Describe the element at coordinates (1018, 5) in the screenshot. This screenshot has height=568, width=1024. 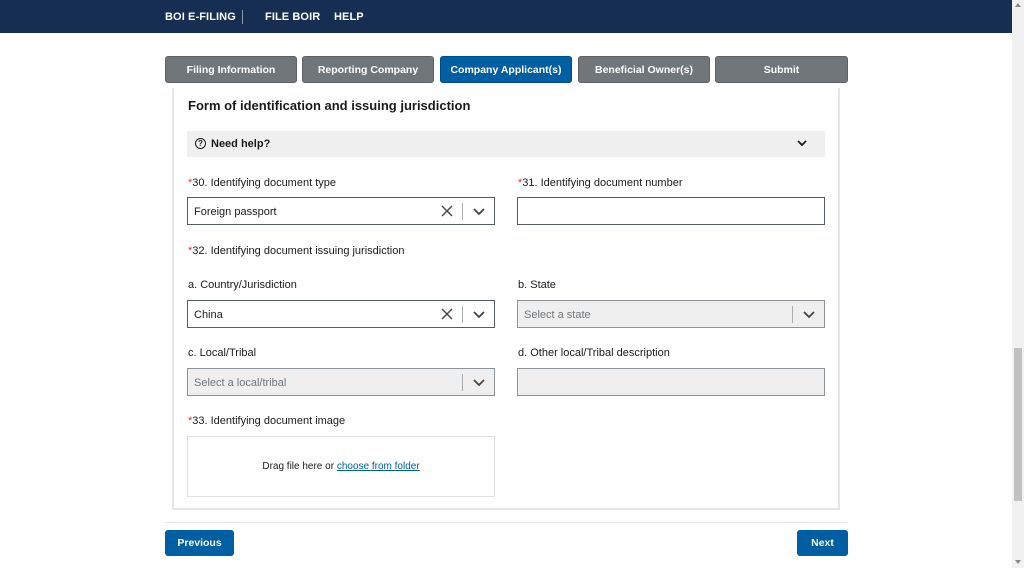
I see `scroll-up-arrow-icon` at that location.